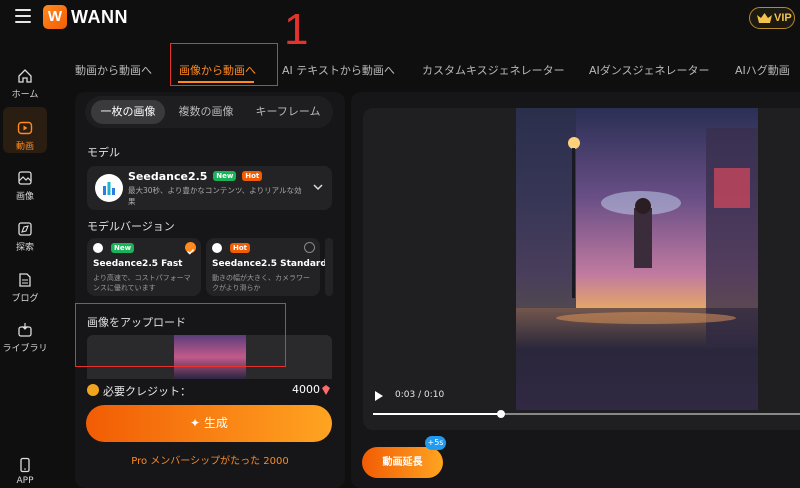  Describe the element at coordinates (338, 70) in the screenshot. I see `tab-text-to-video: AI テキストから動画へ` at that location.